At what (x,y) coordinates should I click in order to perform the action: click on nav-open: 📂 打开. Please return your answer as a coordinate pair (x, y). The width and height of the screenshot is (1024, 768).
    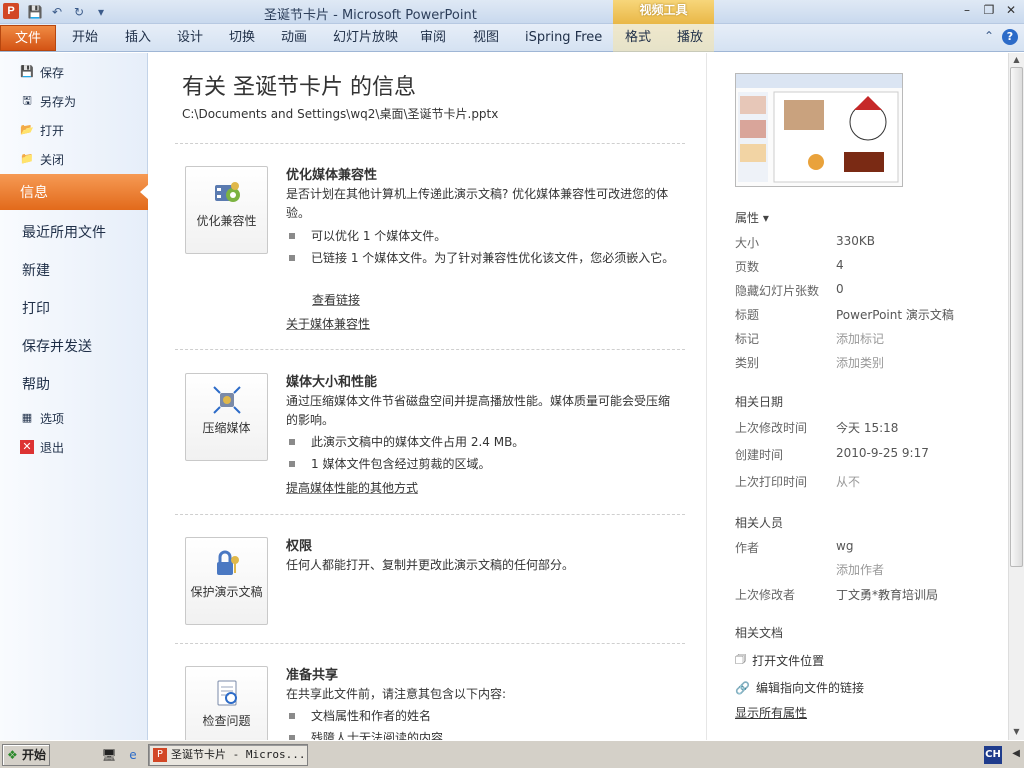
    Looking at the image, I should click on (42, 130).